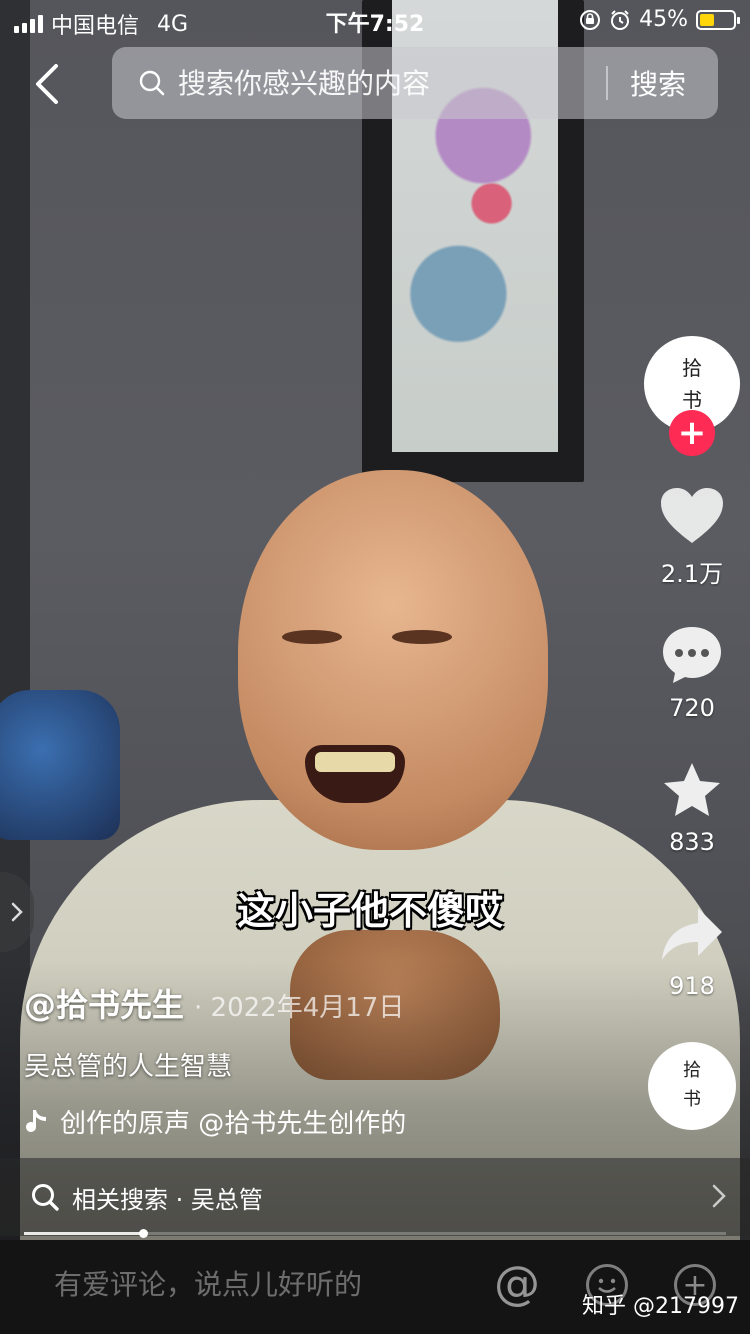  What do you see at coordinates (607, 83) in the screenshot?
I see `search-divider` at bounding box center [607, 83].